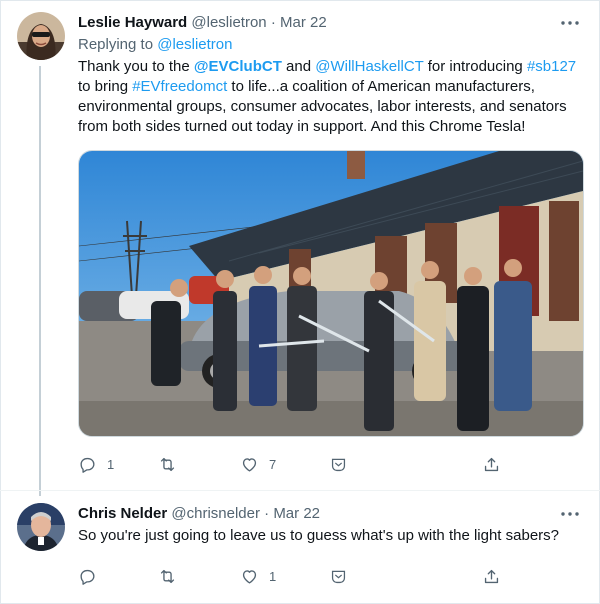  Describe the element at coordinates (132, 22) in the screenshot. I see `author-name: Leslie Hayward` at that location.